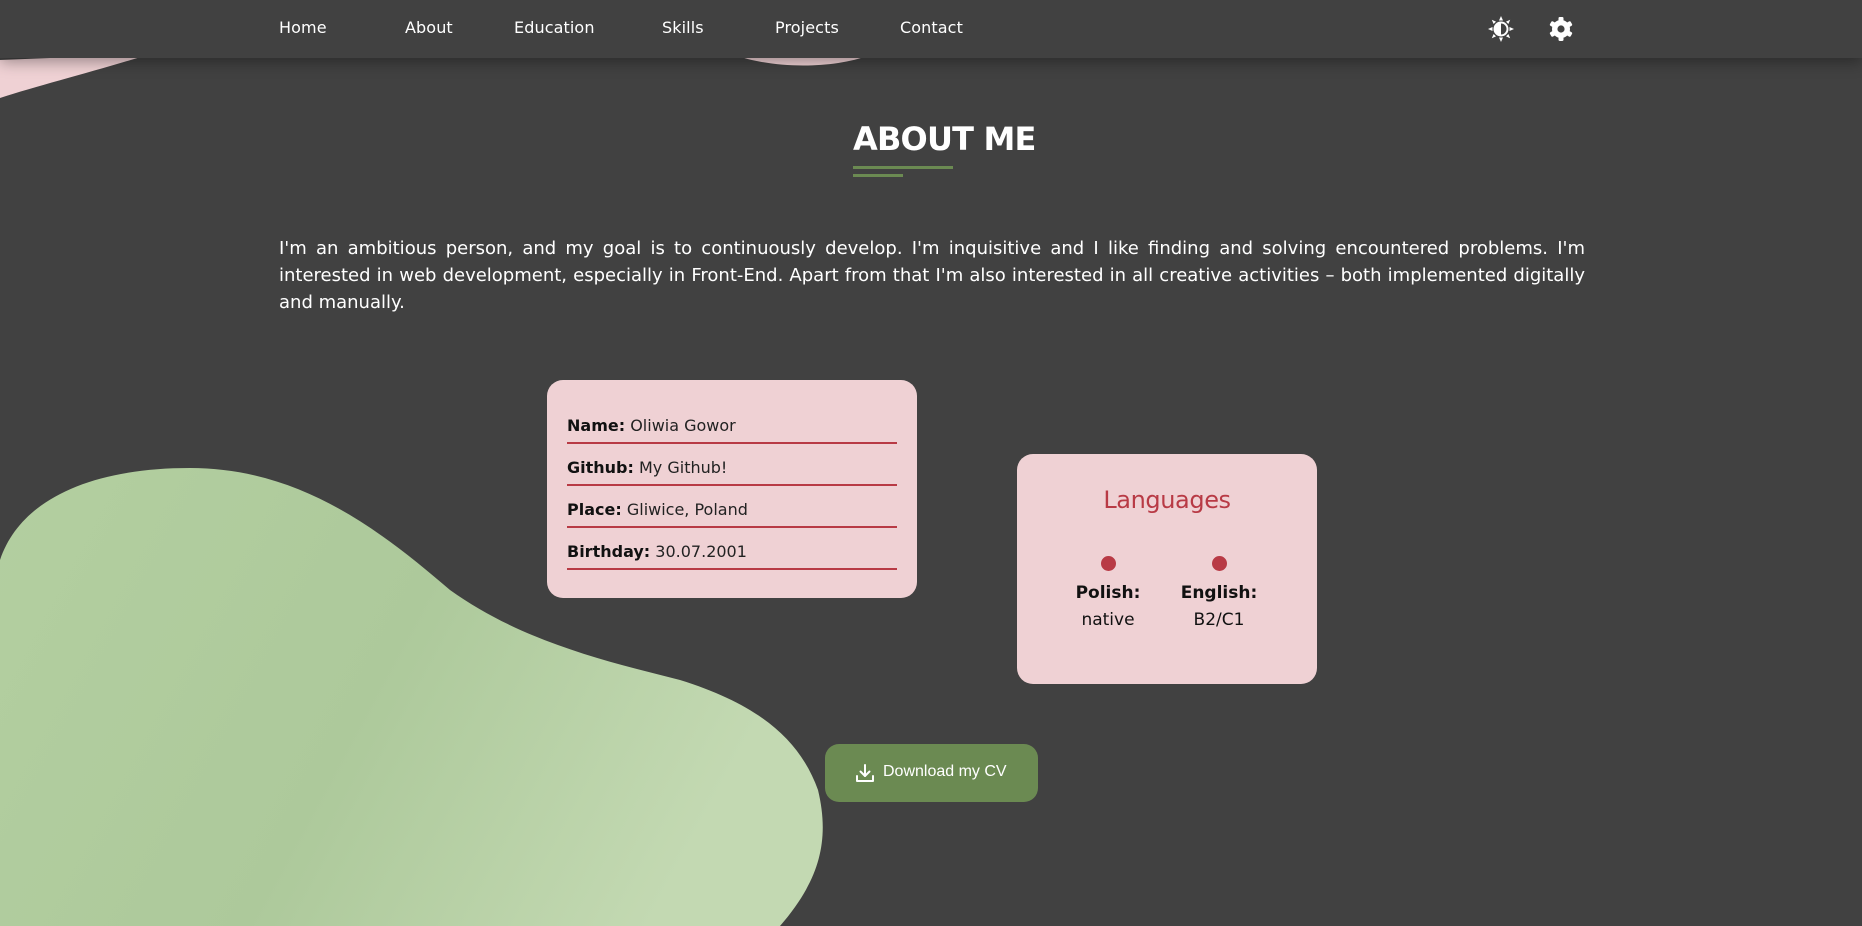 The image size is (1862, 926). I want to click on info-row-place: Place: Gliwice, Poland, so click(732, 514).